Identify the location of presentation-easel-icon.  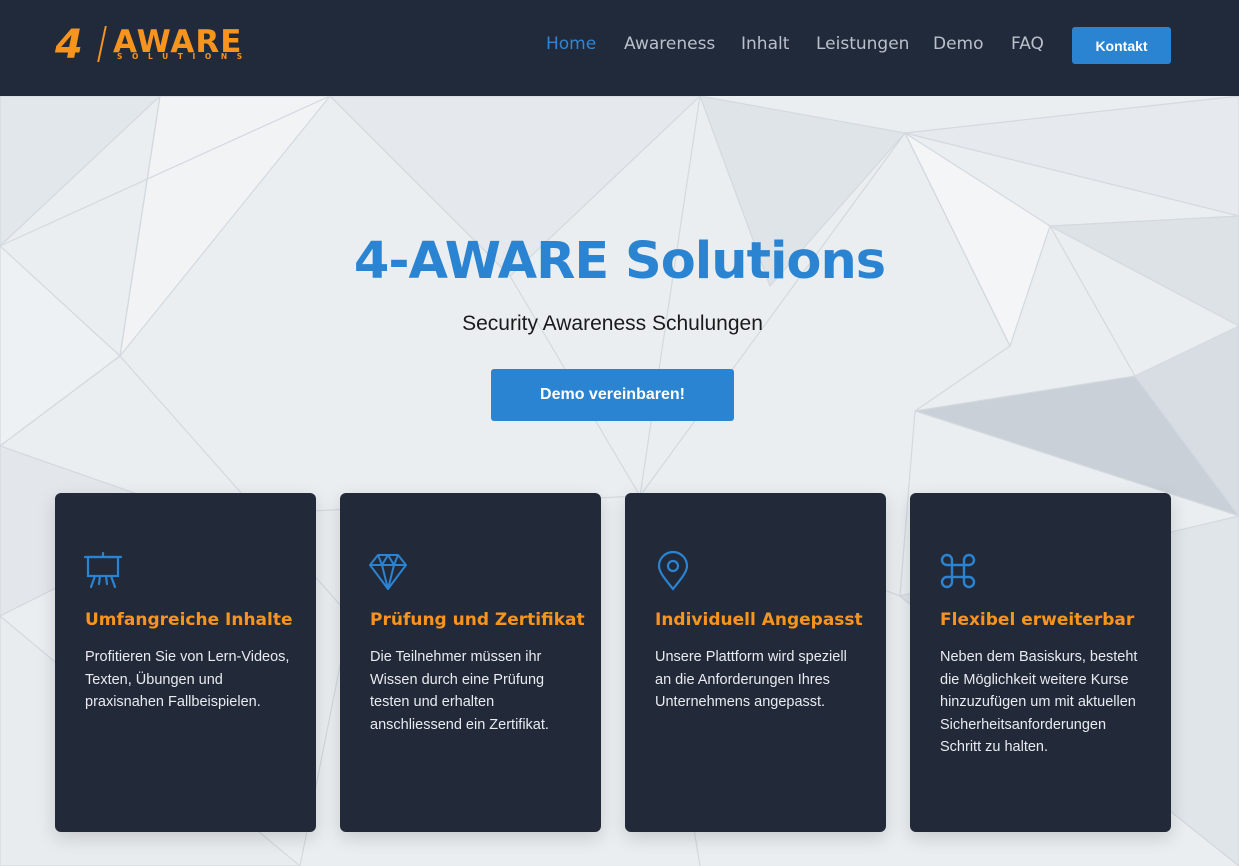
(103, 570).